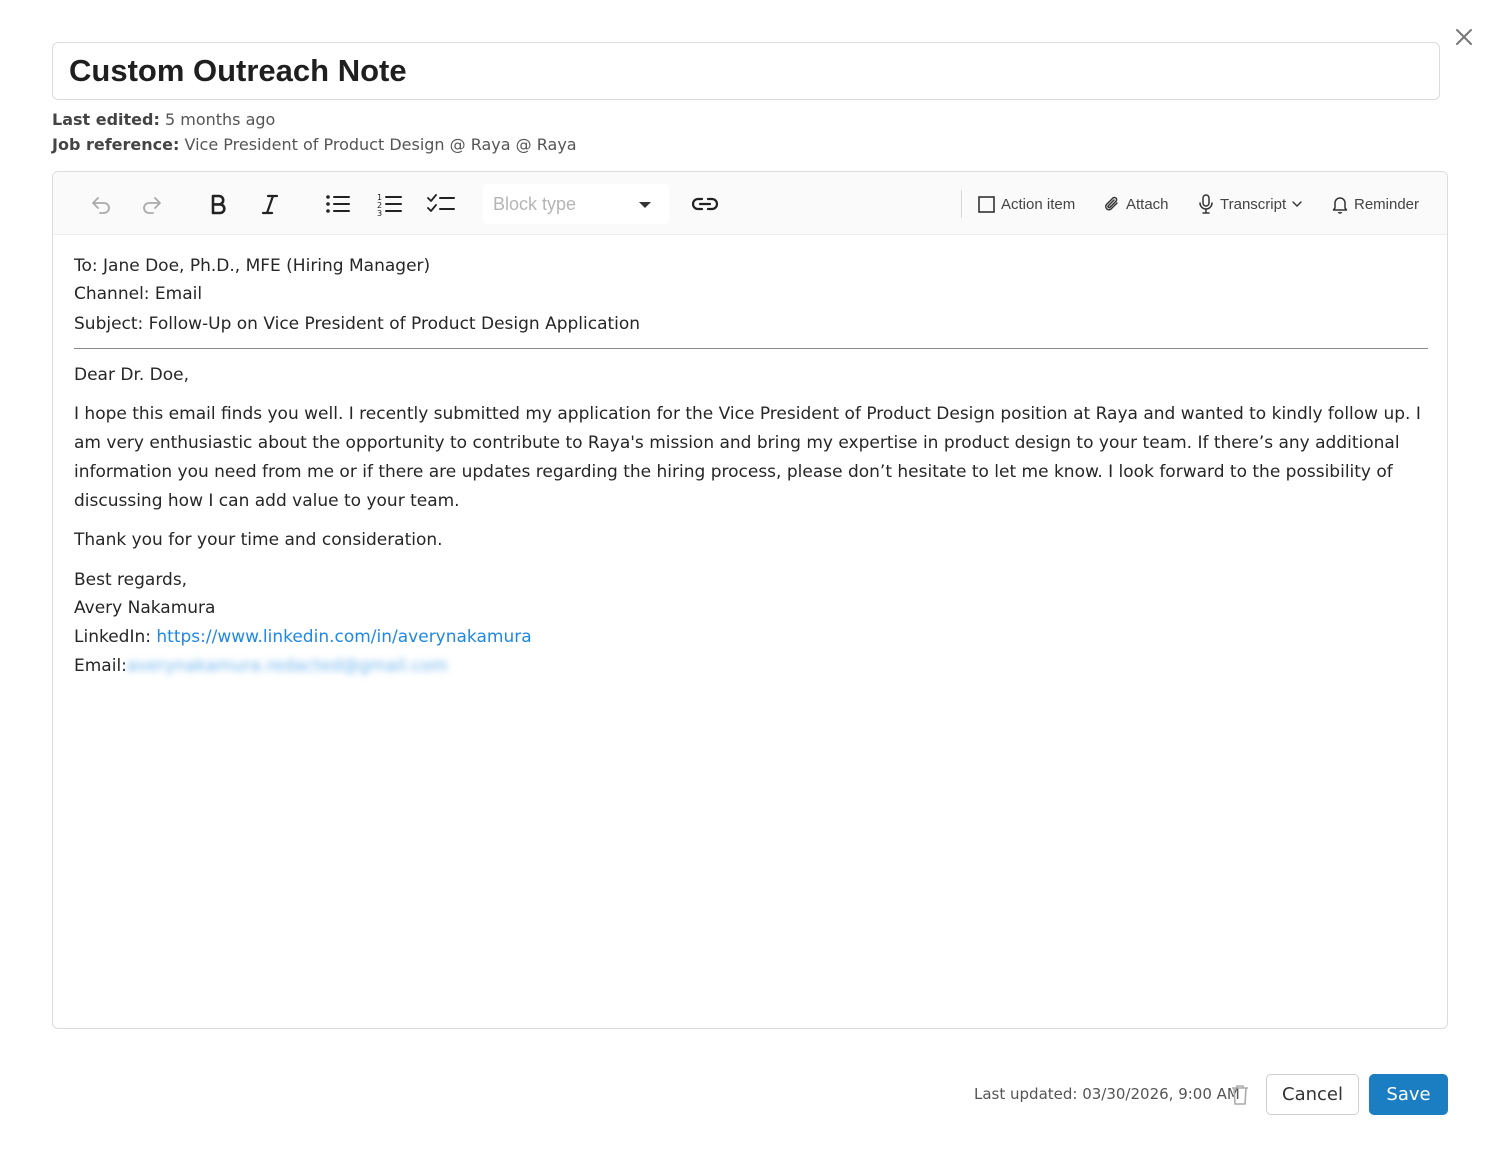 Image resolution: width=1500 pixels, height=1164 pixels. I want to click on bell-icon, so click(1340, 205).